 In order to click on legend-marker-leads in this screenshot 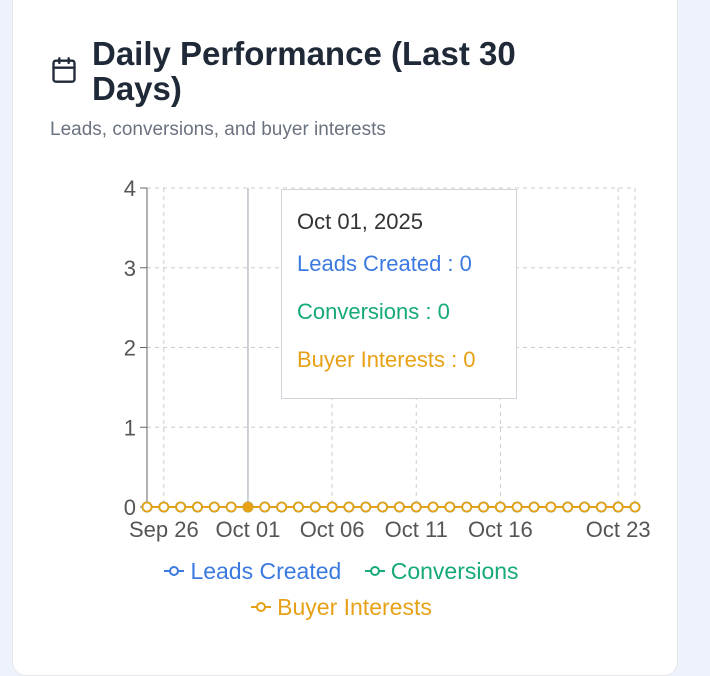, I will do `click(174, 571)`.